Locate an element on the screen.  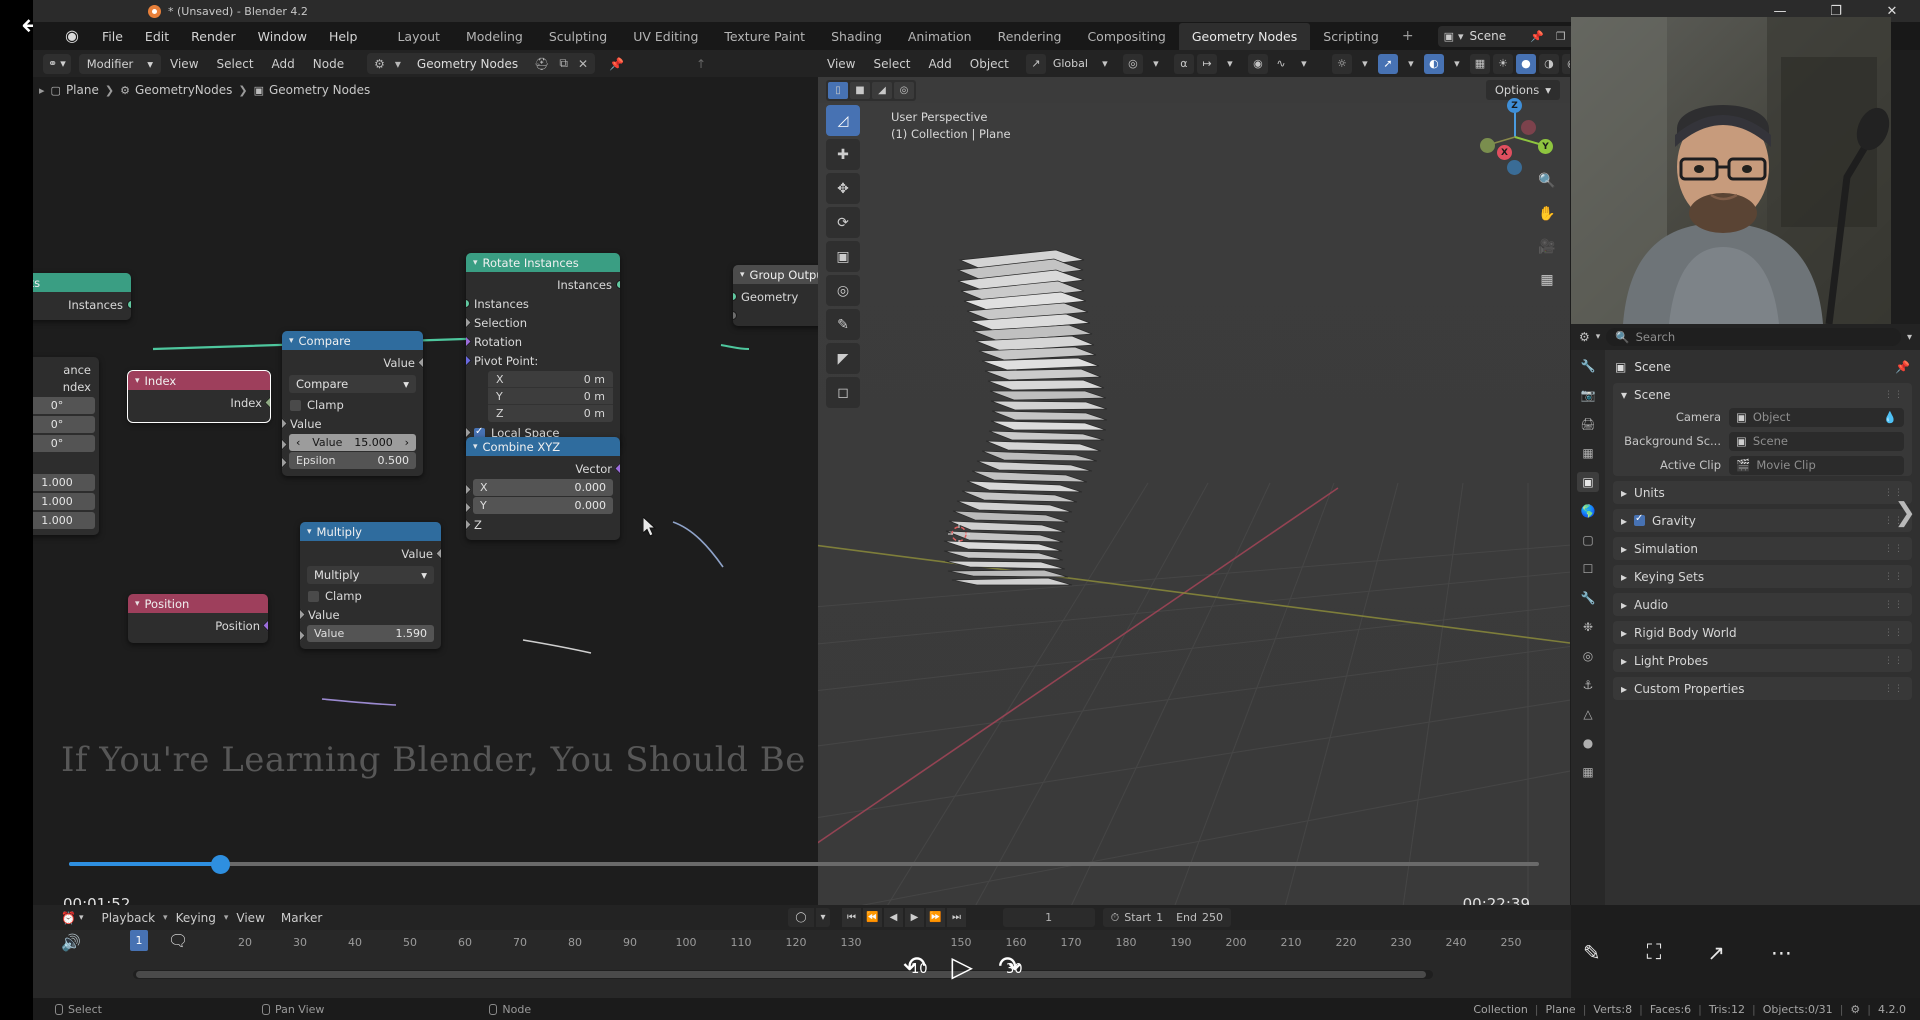
node-clipped-values: ance ndex 0° 0° 0° 1.000 1.000 1.000 is located at coordinates (66, 446).